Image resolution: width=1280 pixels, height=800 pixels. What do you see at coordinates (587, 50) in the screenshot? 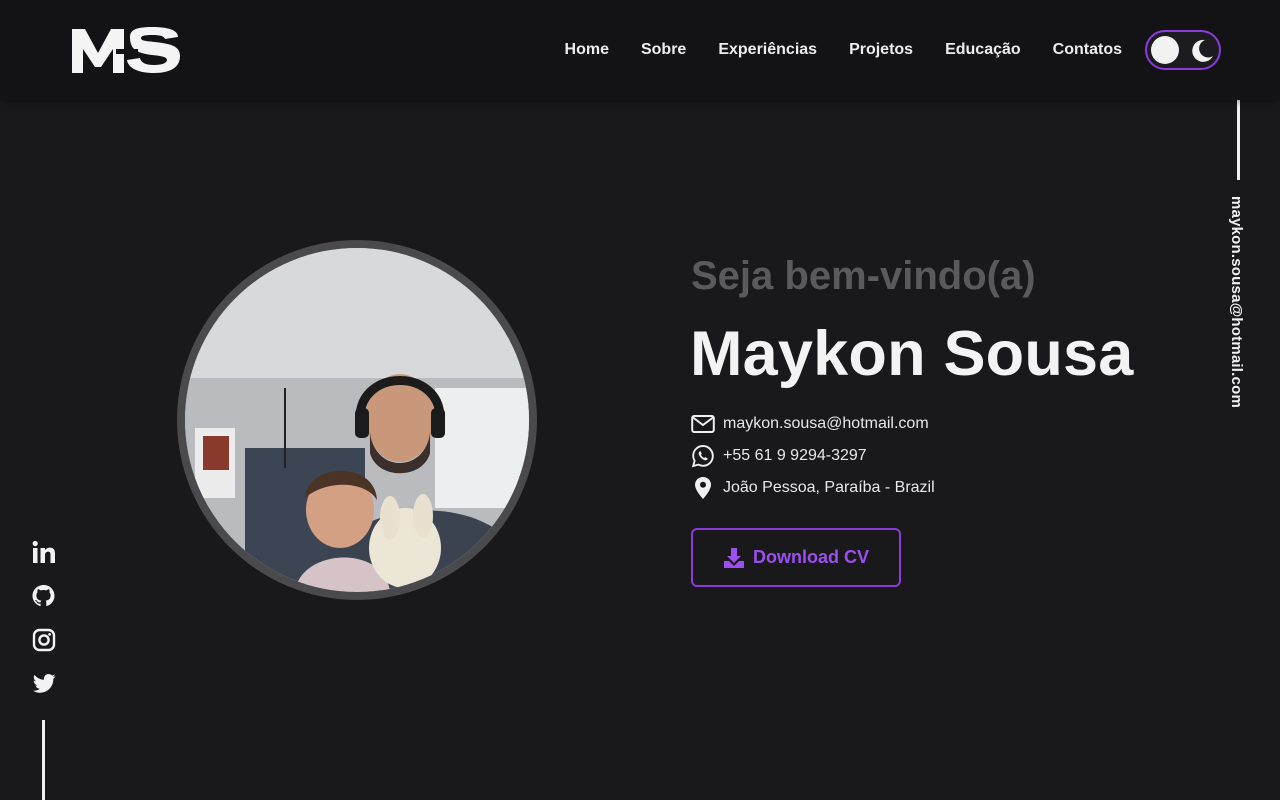
I see `nav-home: Home` at bounding box center [587, 50].